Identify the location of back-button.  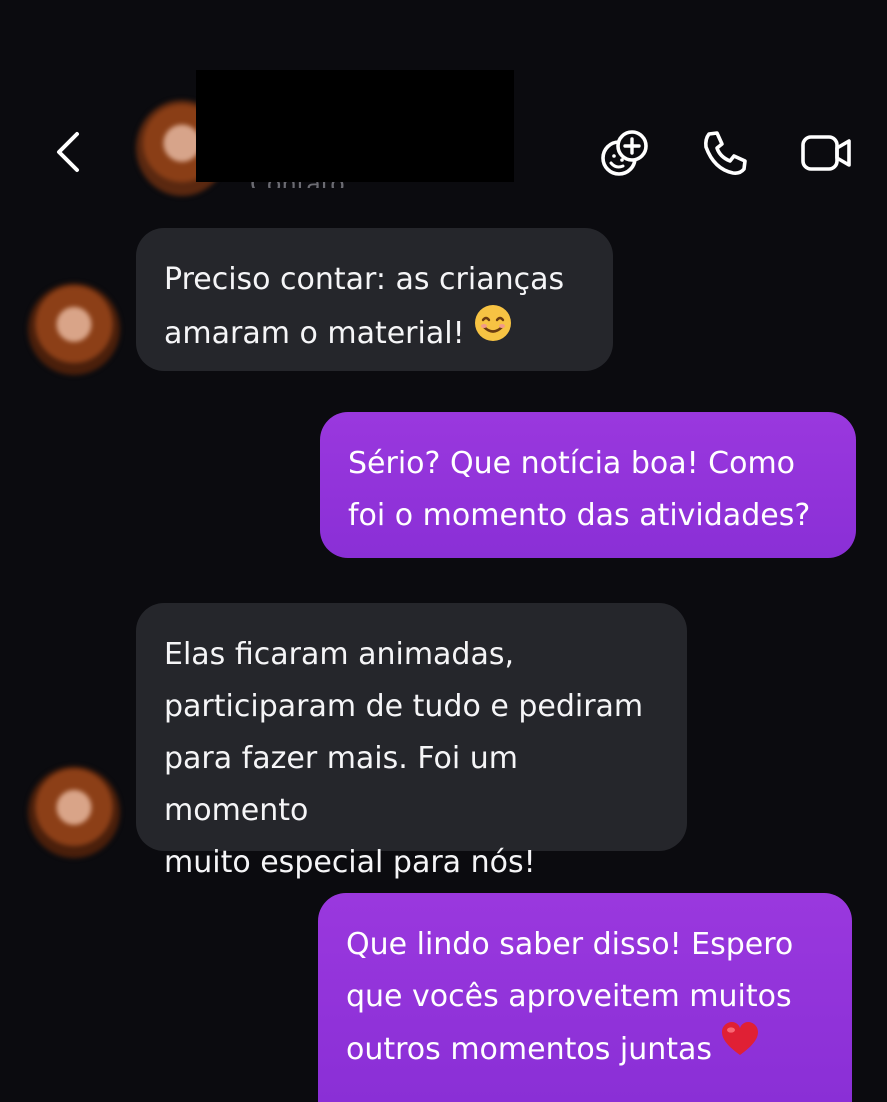
(68, 152).